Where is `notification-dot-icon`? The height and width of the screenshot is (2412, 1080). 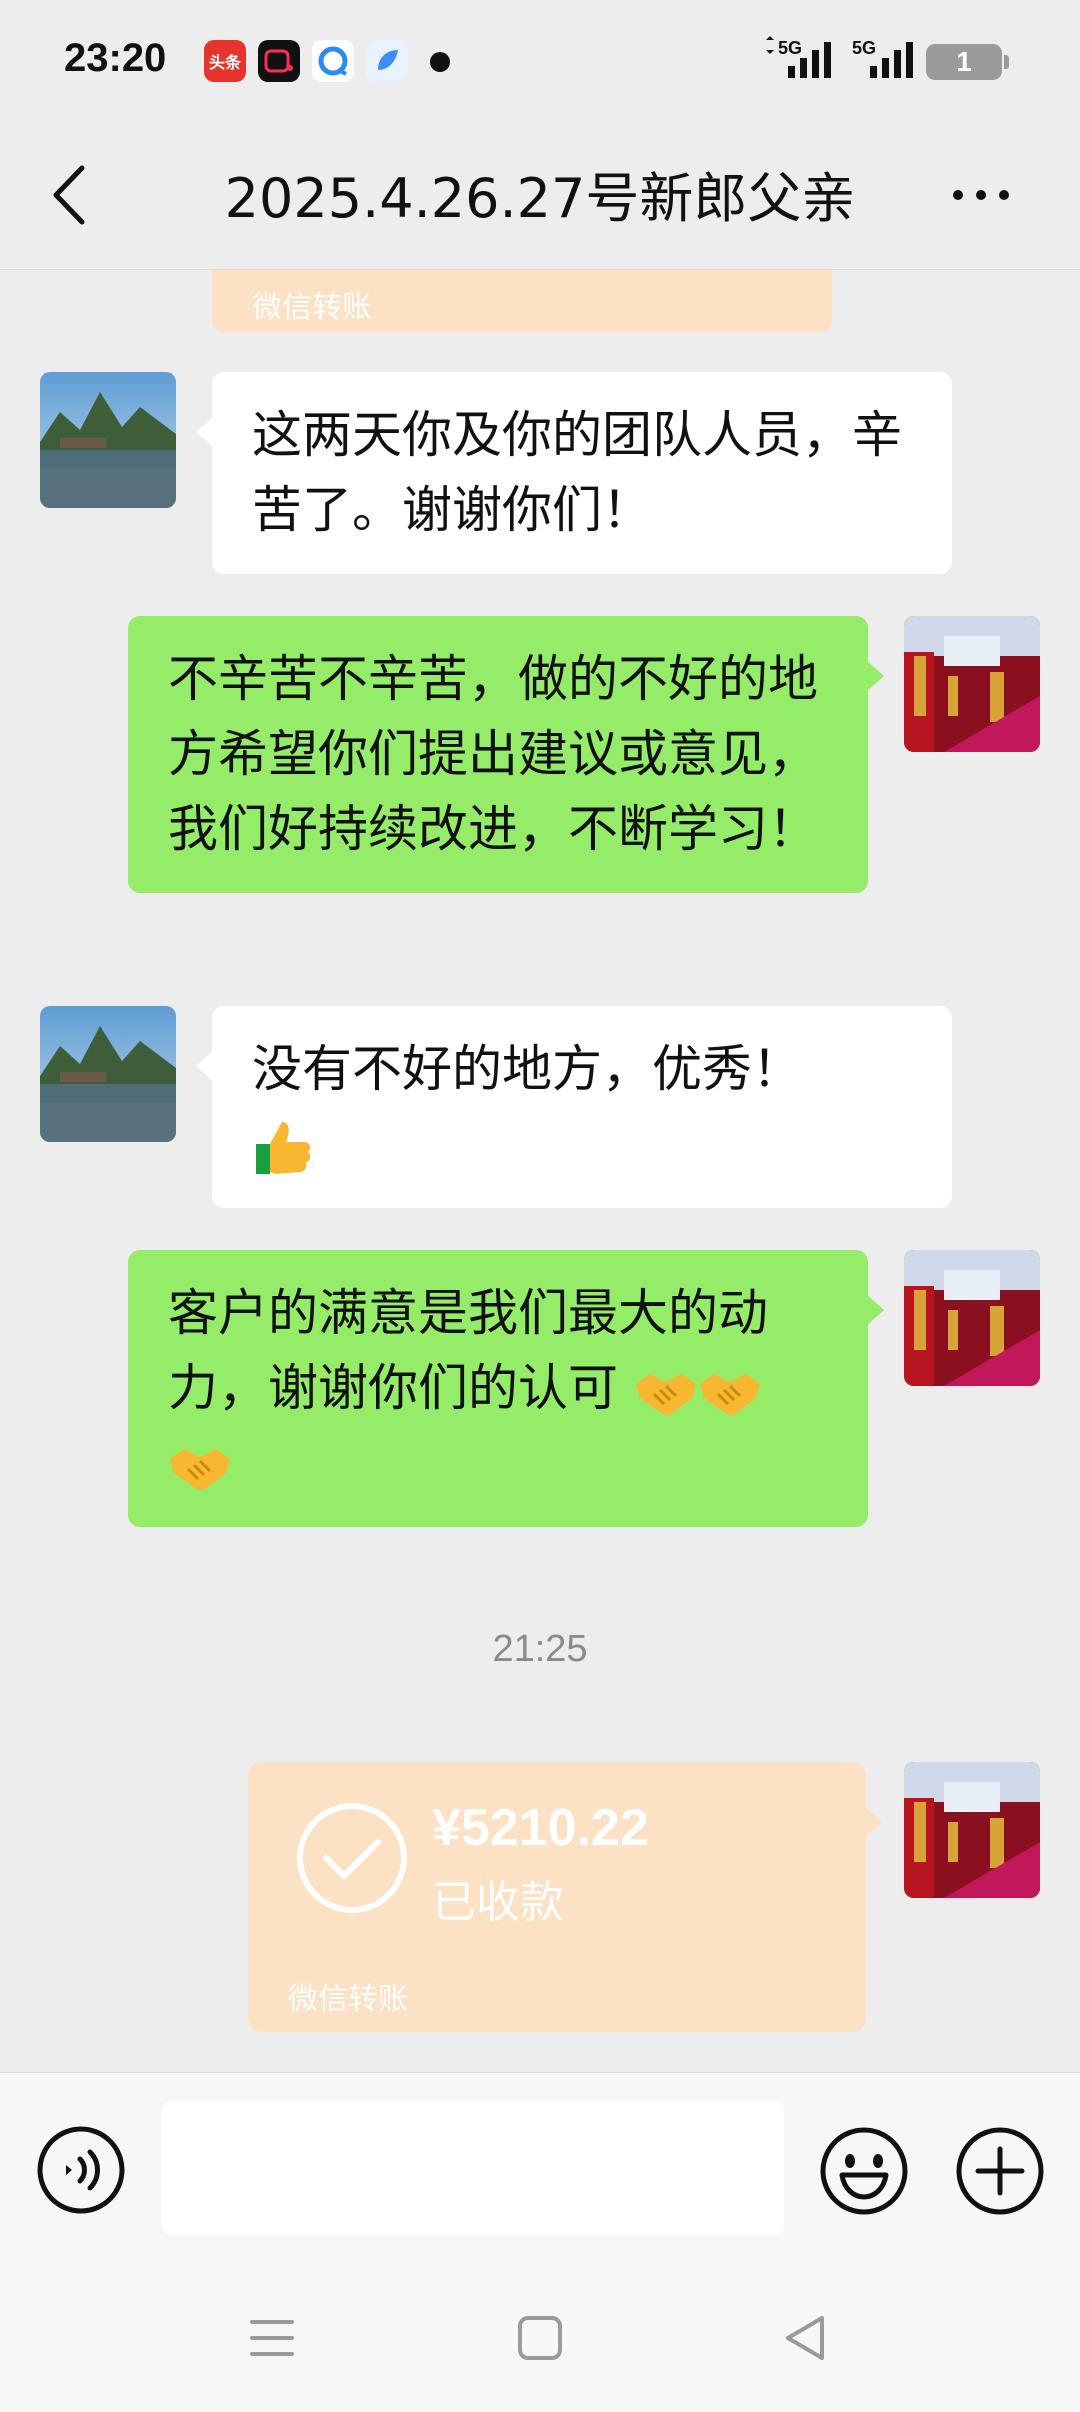 notification-dot-icon is located at coordinates (440, 62).